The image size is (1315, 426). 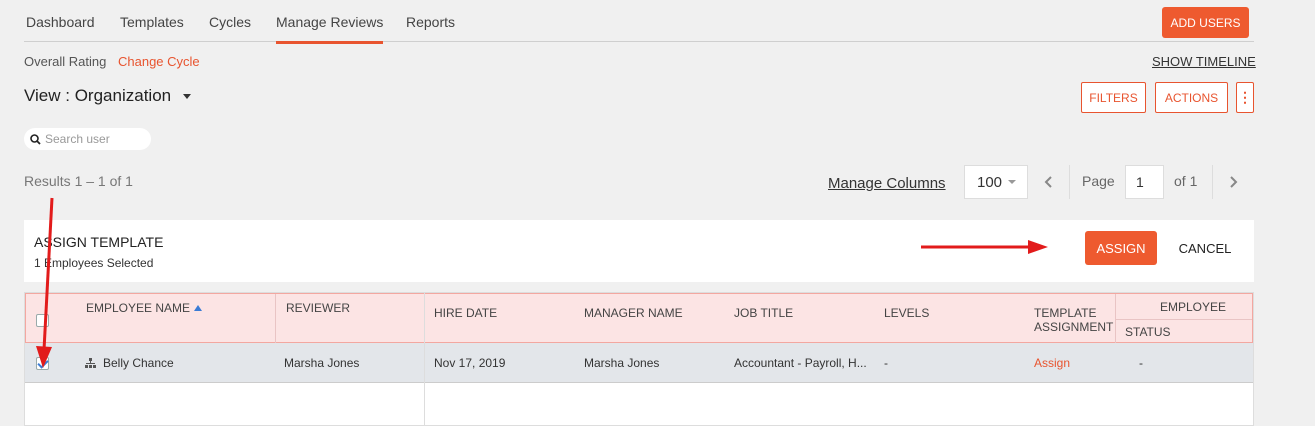 What do you see at coordinates (1098, 181) in the screenshot?
I see `page-label: Page` at bounding box center [1098, 181].